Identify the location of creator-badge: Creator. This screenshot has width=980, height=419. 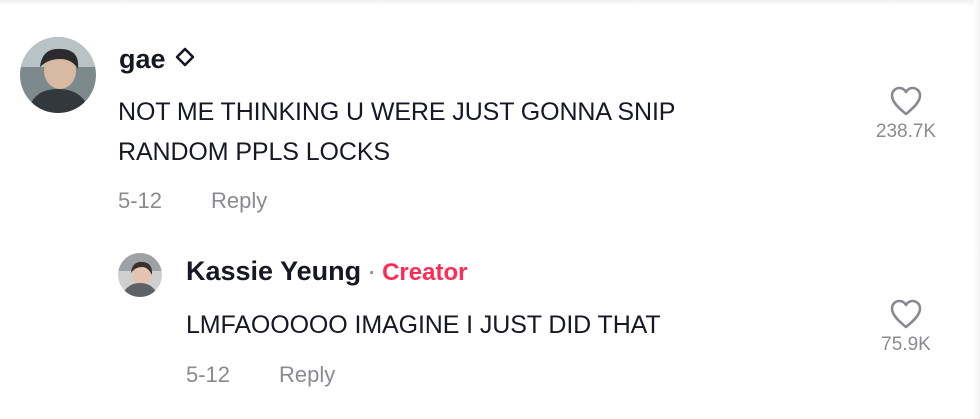
(425, 272).